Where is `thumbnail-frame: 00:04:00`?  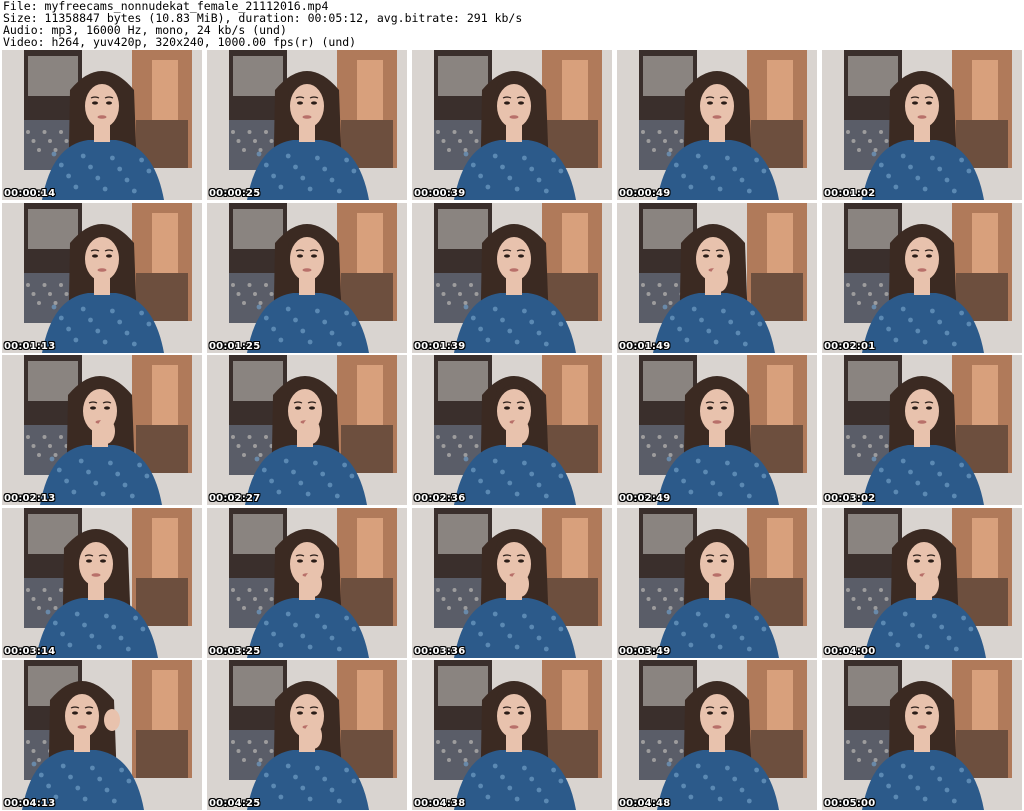
thumbnail-frame: 00:04:00 is located at coordinates (922, 582).